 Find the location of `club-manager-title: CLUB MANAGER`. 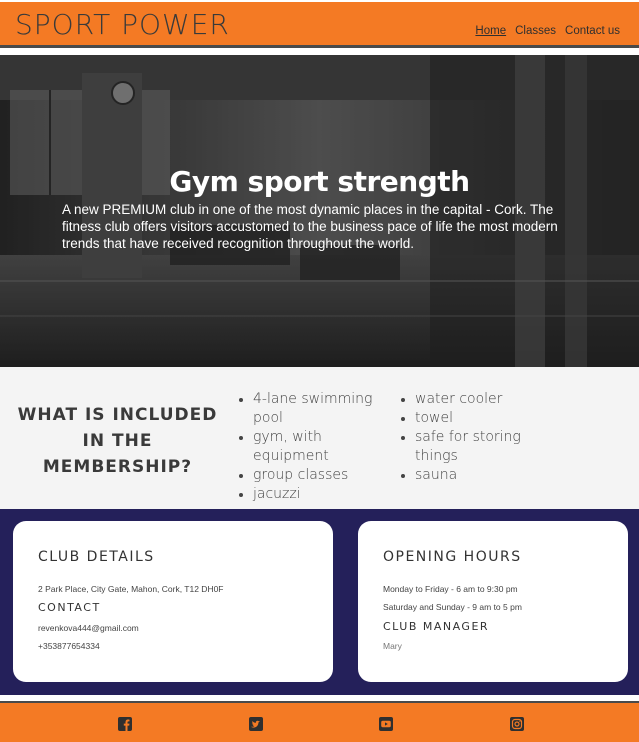

club-manager-title: CLUB MANAGER is located at coordinates (436, 626).